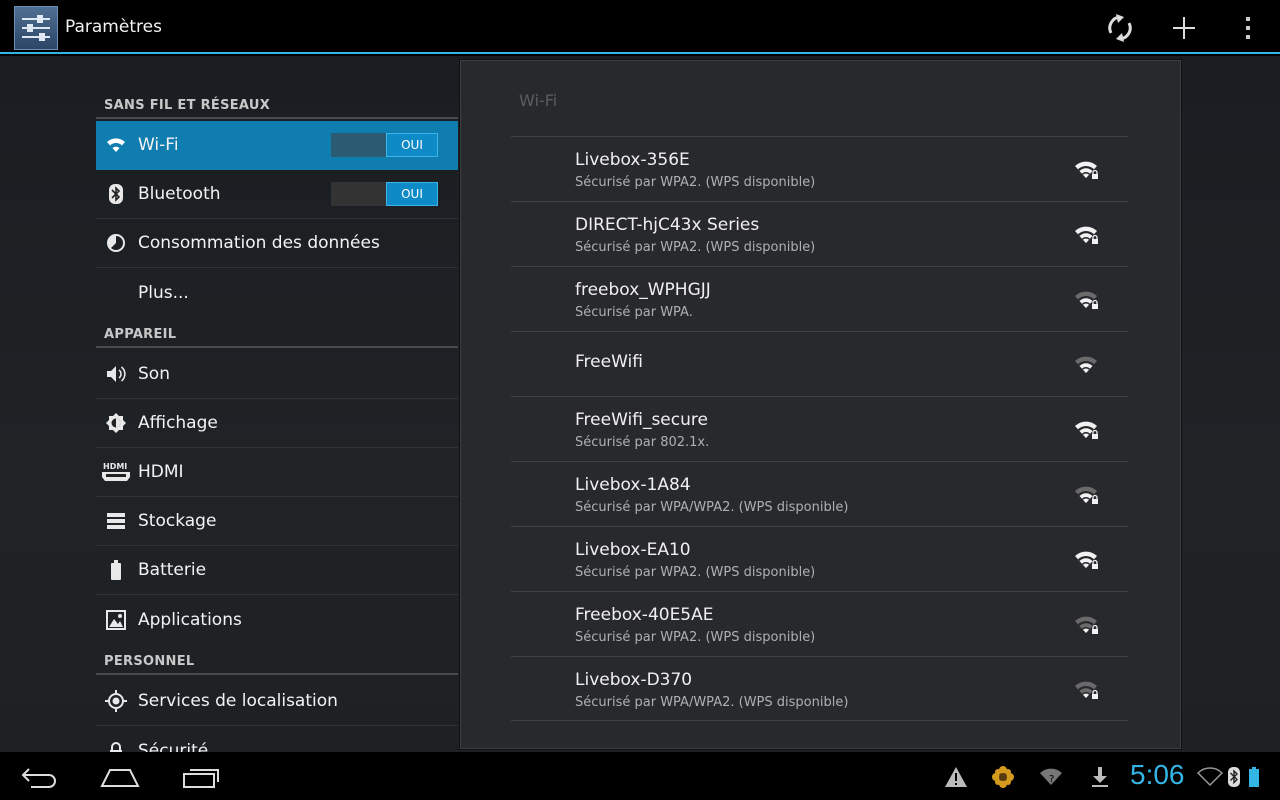 The width and height of the screenshot is (1280, 800). I want to click on sidebar-item-applications: Applications, so click(277, 619).